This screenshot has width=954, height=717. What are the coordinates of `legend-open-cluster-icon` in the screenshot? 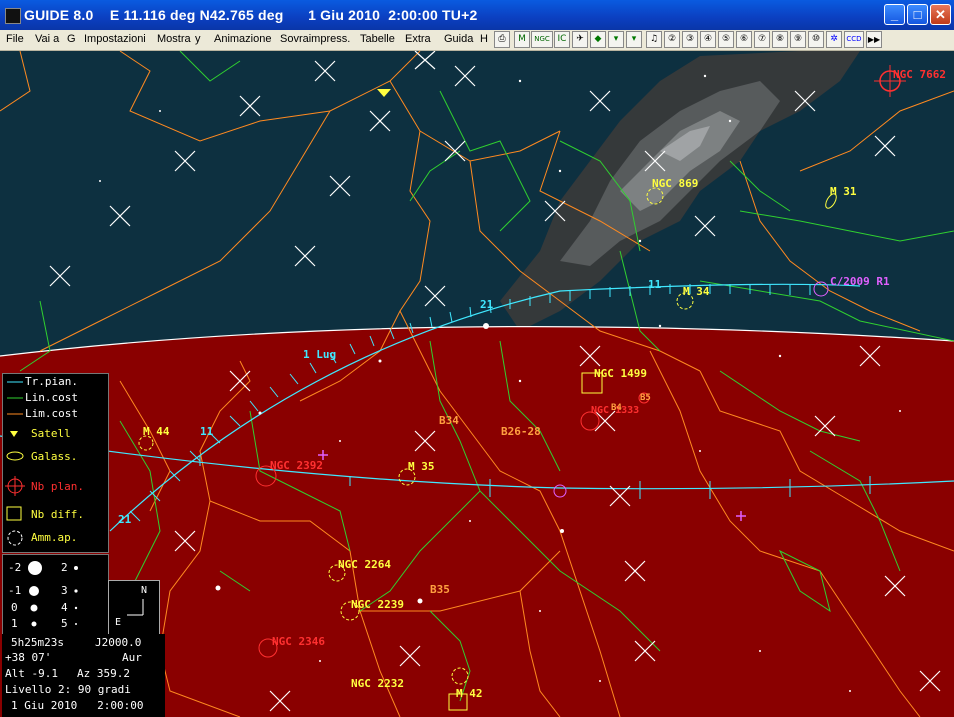 It's located at (15, 538).